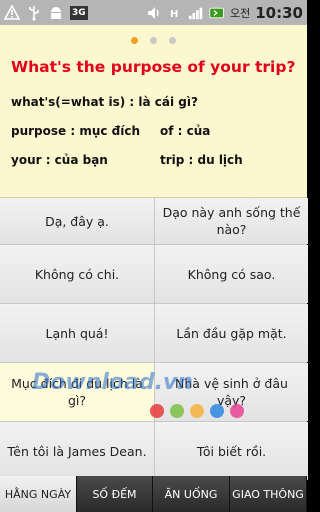  What do you see at coordinates (231, 333) in the screenshot?
I see `phrase-cell: Lần đầu gặp mặt.` at bounding box center [231, 333].